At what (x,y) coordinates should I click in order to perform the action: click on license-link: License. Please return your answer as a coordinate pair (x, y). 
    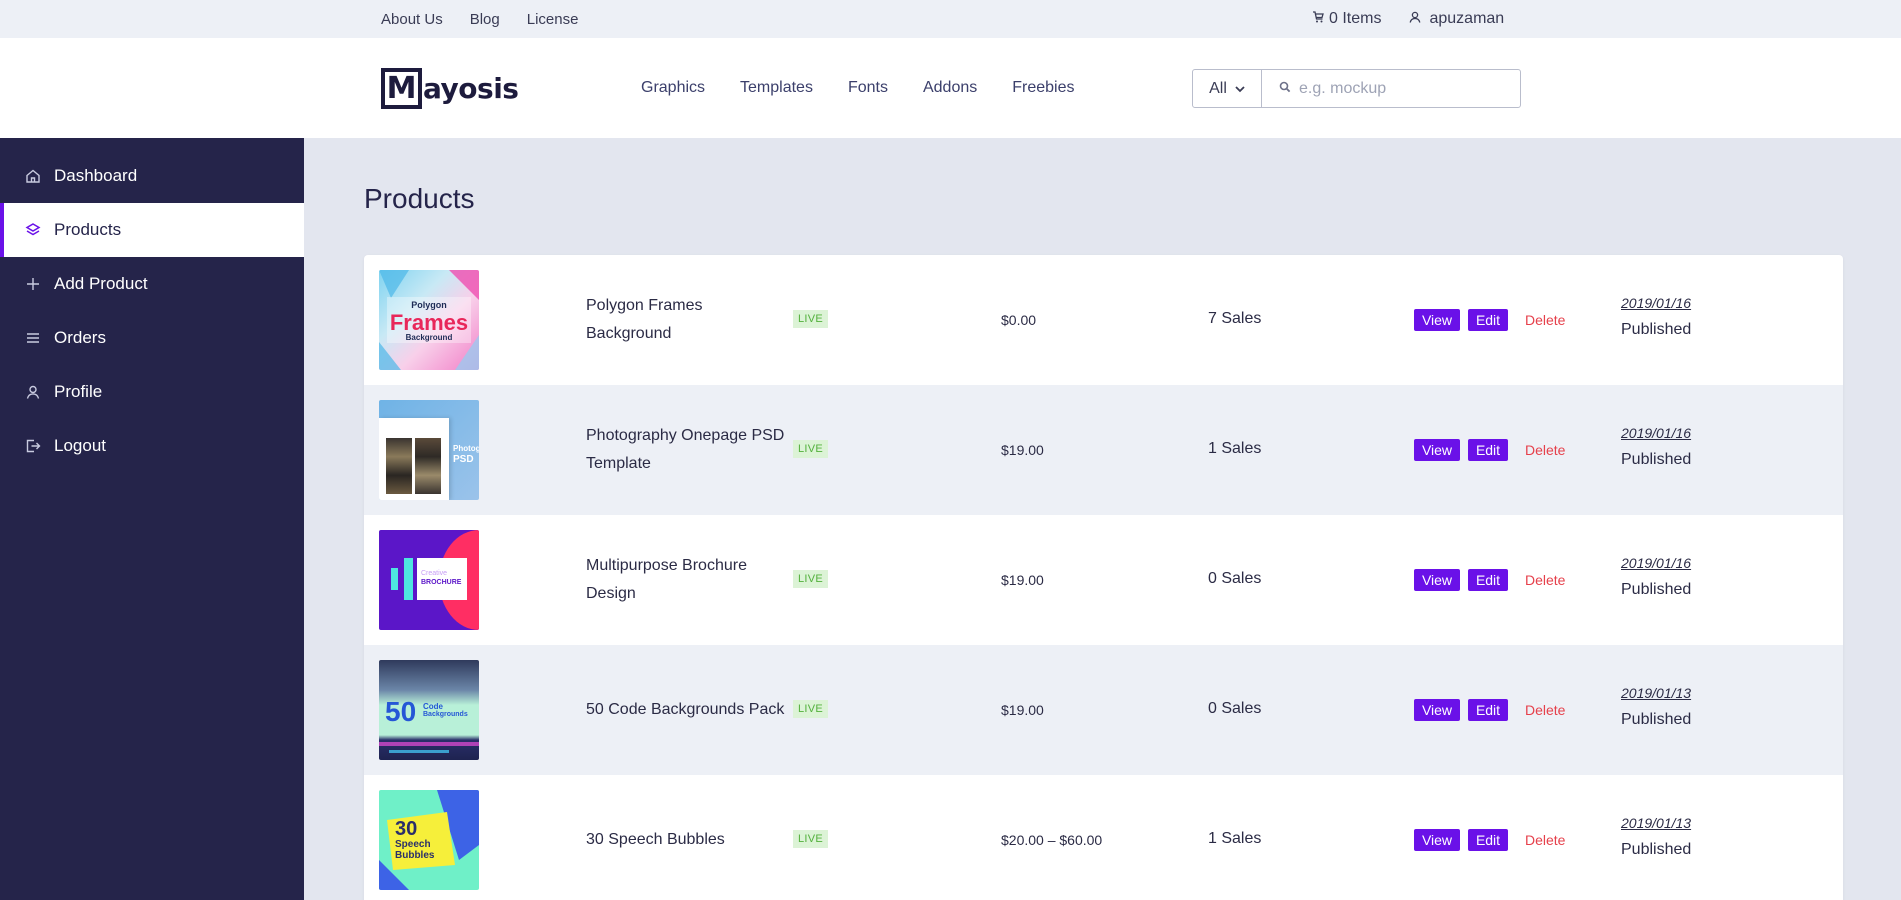
    Looking at the image, I should click on (553, 19).